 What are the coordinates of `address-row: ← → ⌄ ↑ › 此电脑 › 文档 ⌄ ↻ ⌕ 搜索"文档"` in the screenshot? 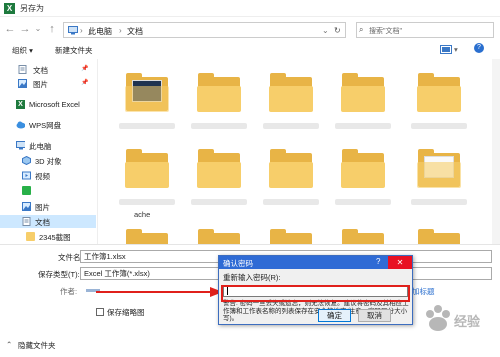 It's located at (250, 29).